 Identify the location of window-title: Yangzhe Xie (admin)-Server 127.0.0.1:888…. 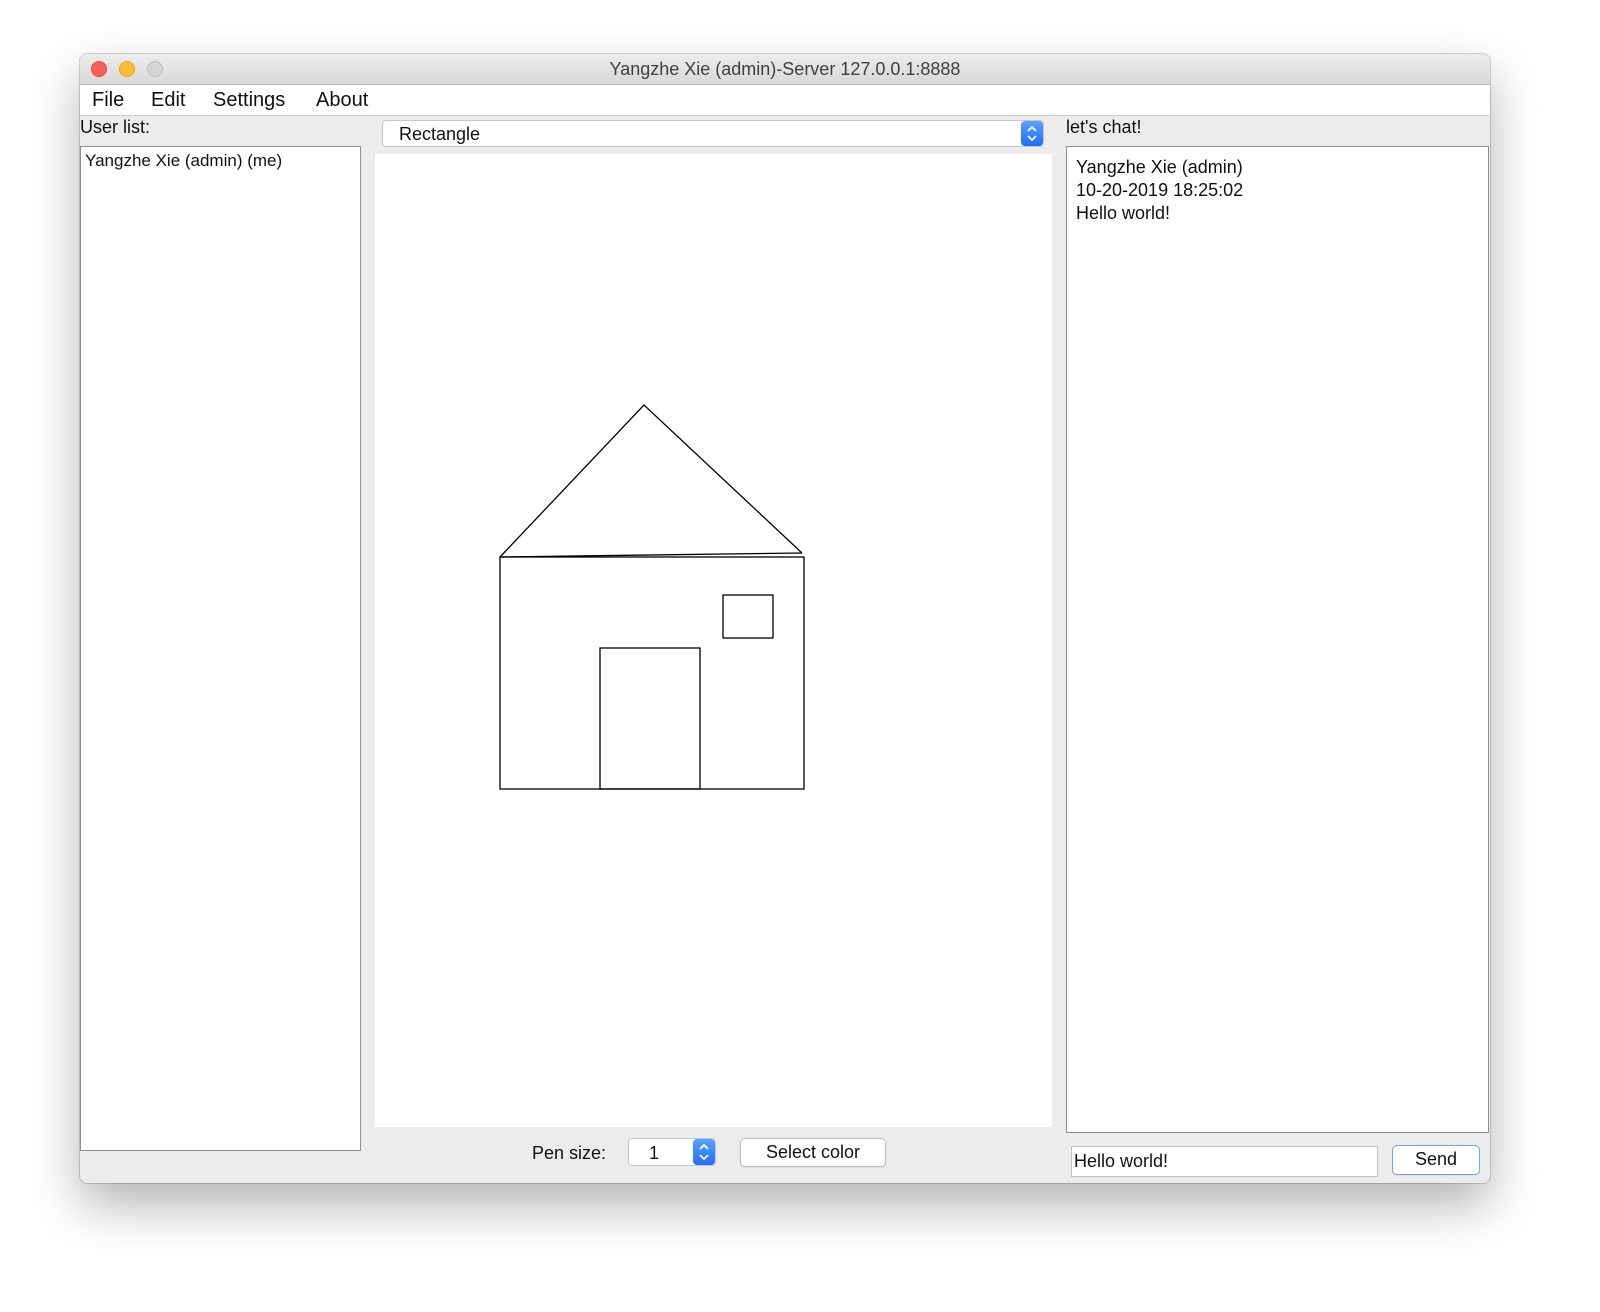
(785, 69).